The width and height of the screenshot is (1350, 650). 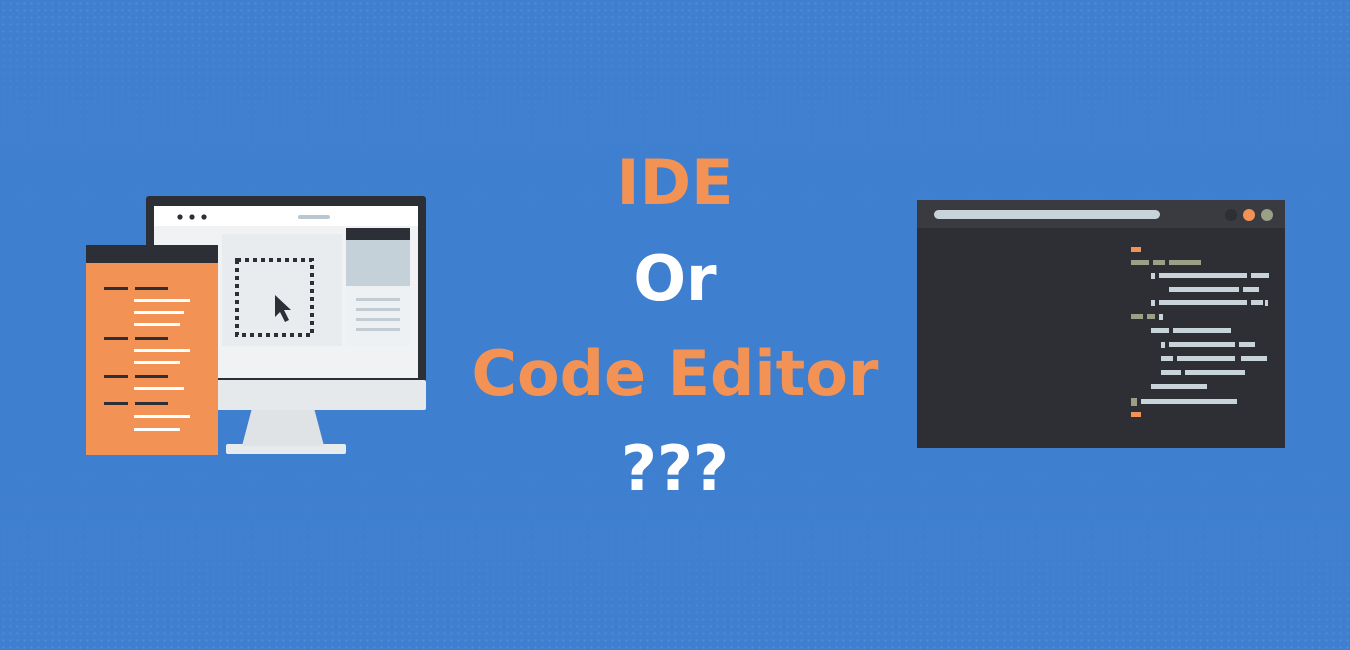 What do you see at coordinates (1101, 324) in the screenshot?
I see `code-editor-window-illustration` at bounding box center [1101, 324].